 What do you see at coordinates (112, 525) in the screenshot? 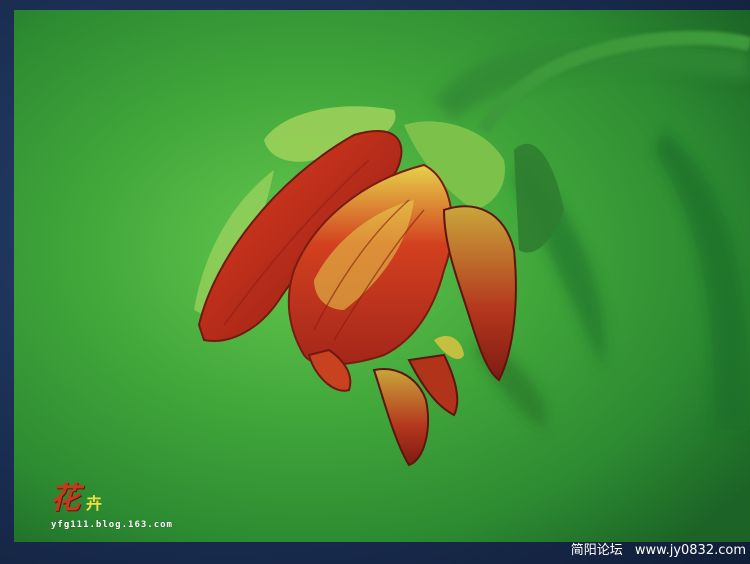
I see `watermark-url: yfg111.blog.163.com` at bounding box center [112, 525].